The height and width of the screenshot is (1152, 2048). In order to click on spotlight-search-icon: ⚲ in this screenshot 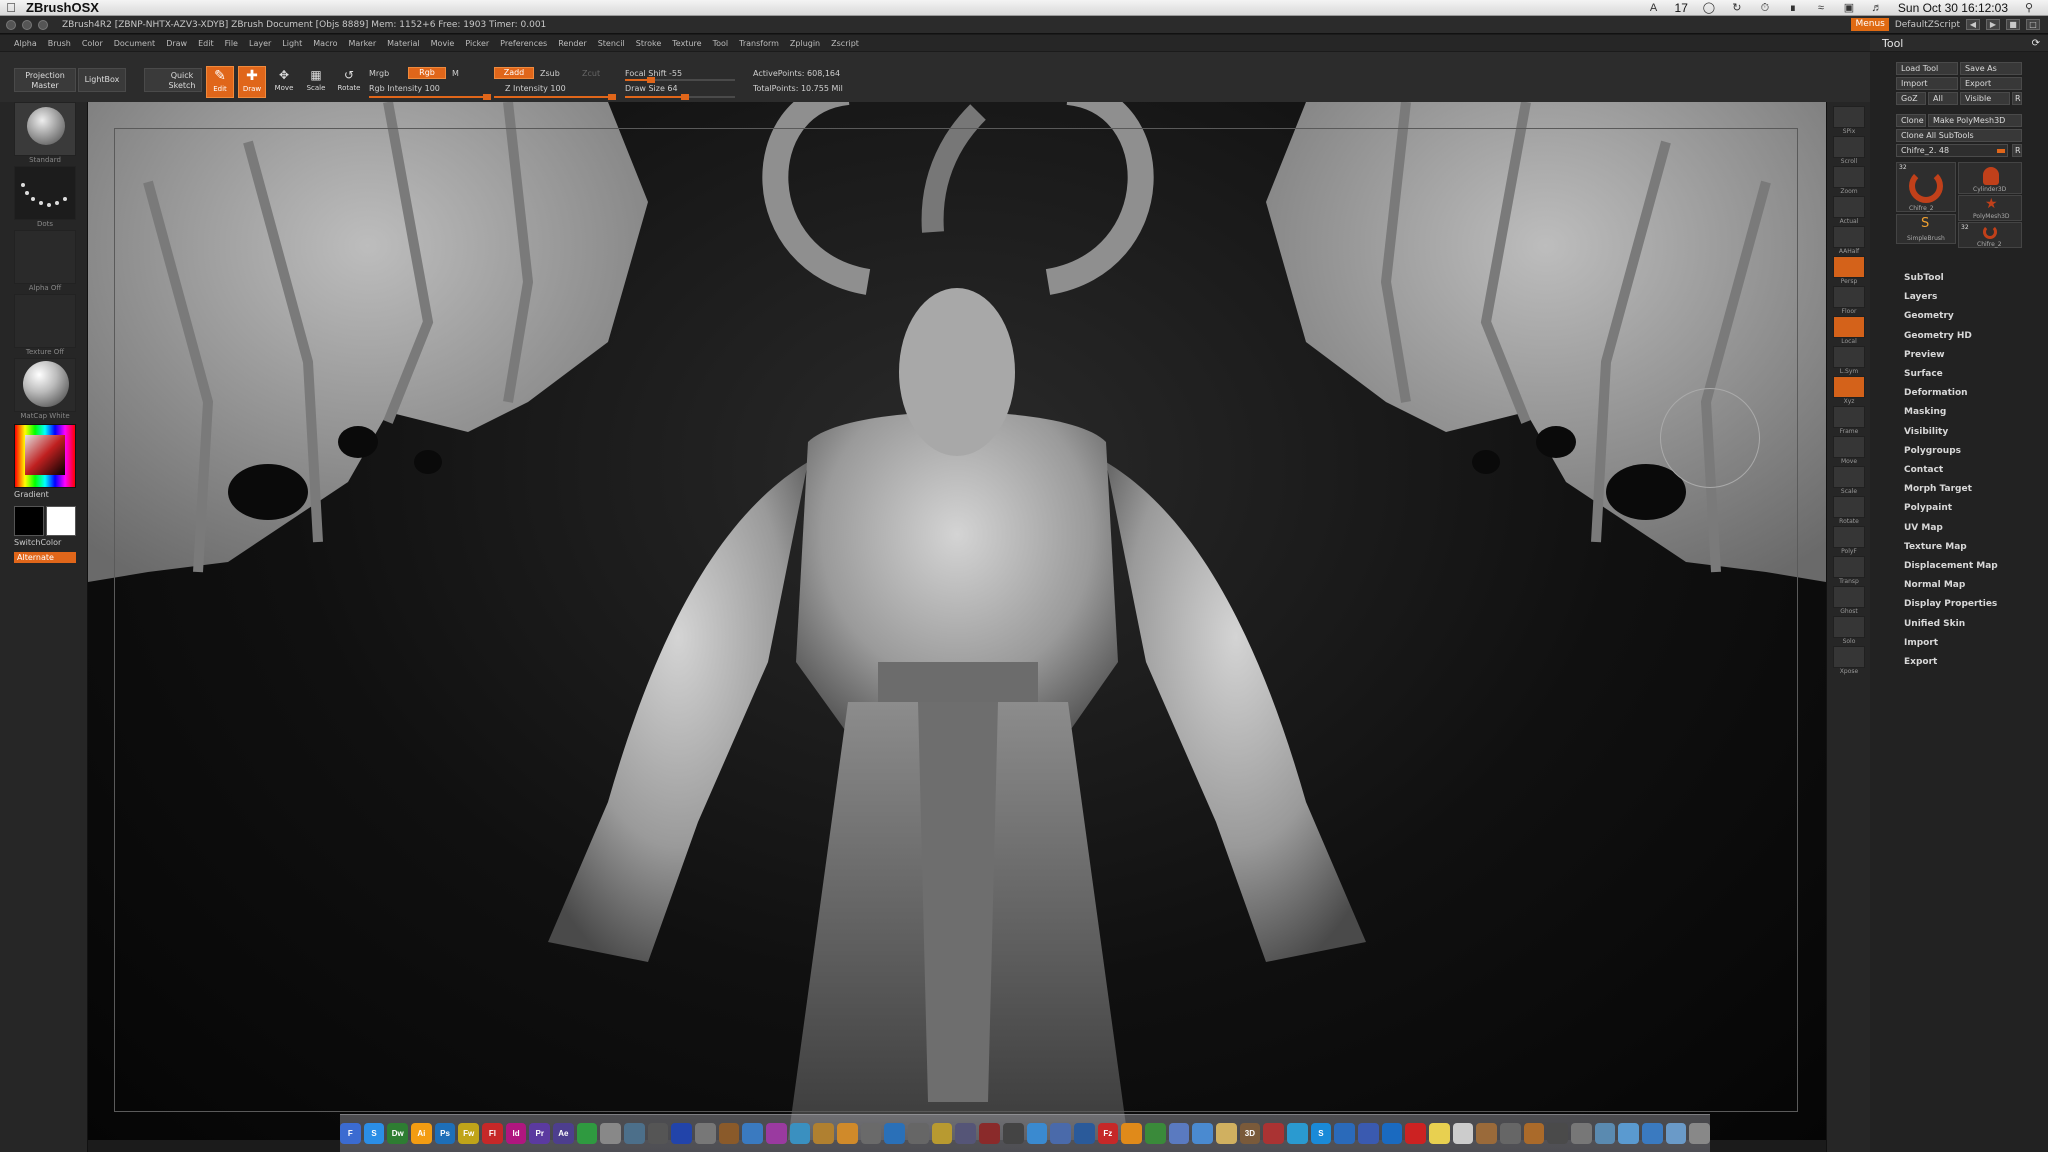, I will do `click(2029, 8)`.